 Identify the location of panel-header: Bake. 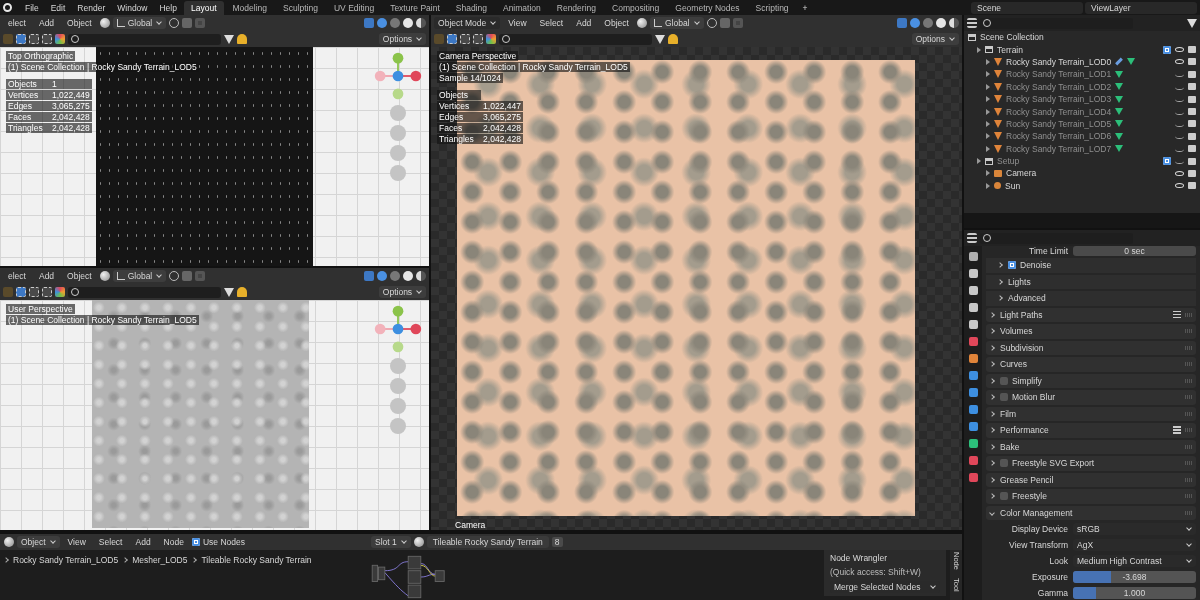
(1010, 446).